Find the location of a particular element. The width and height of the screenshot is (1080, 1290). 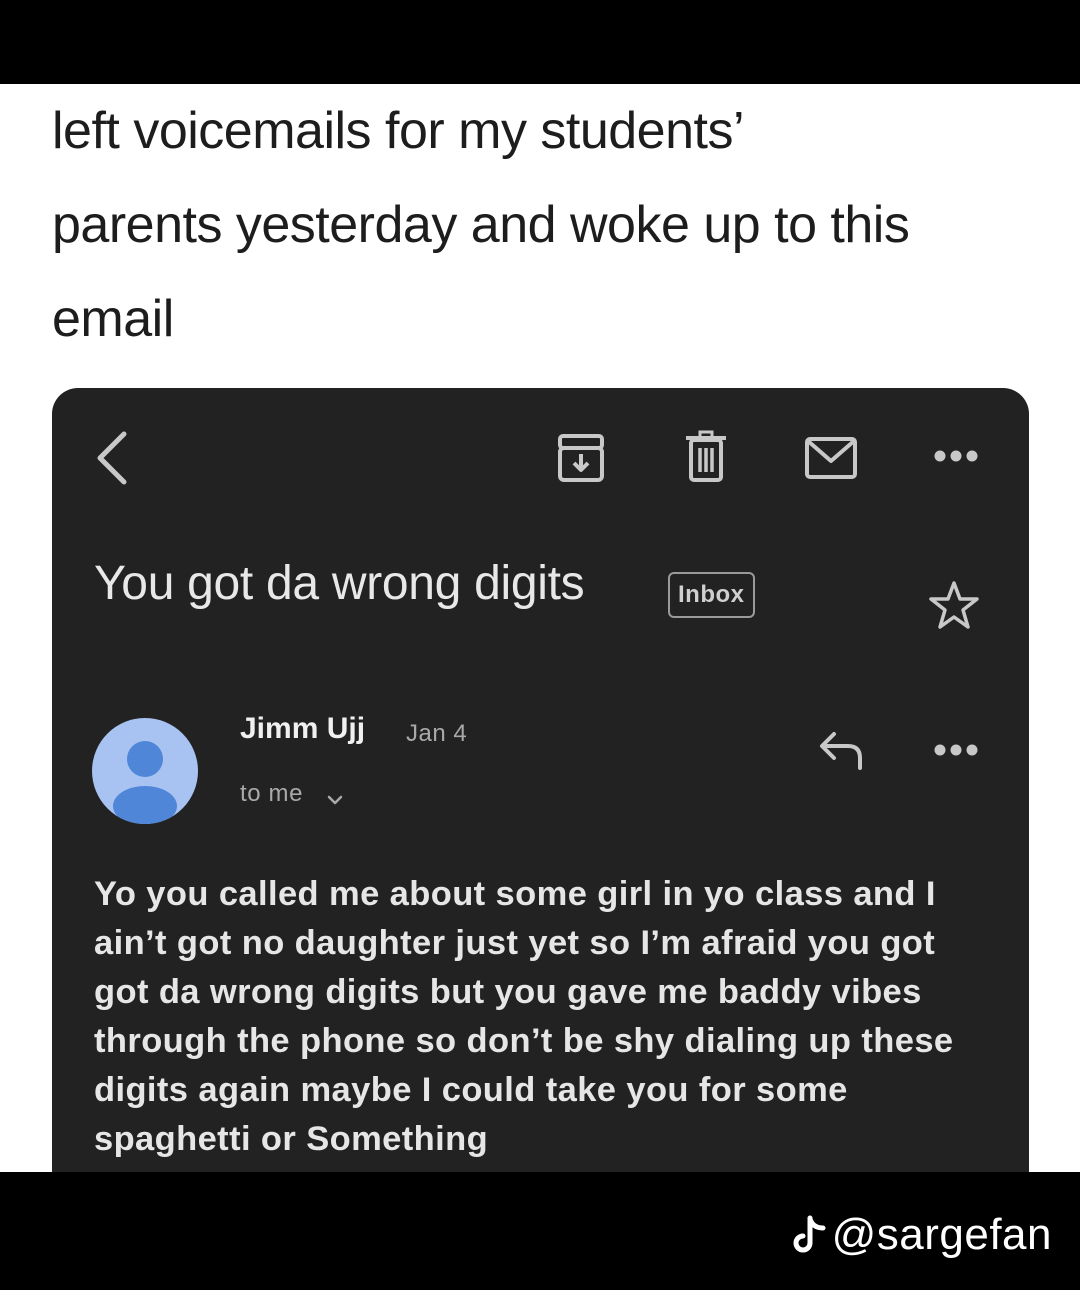

mail-icon is located at coordinates (831, 458).